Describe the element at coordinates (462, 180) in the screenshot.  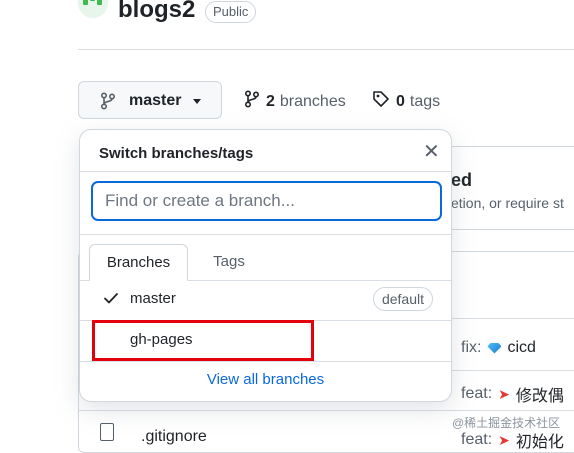
I see `notice-heading: ed` at that location.